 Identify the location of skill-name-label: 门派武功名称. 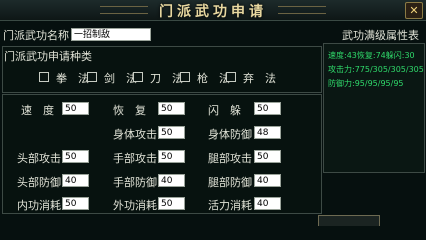
(36, 35).